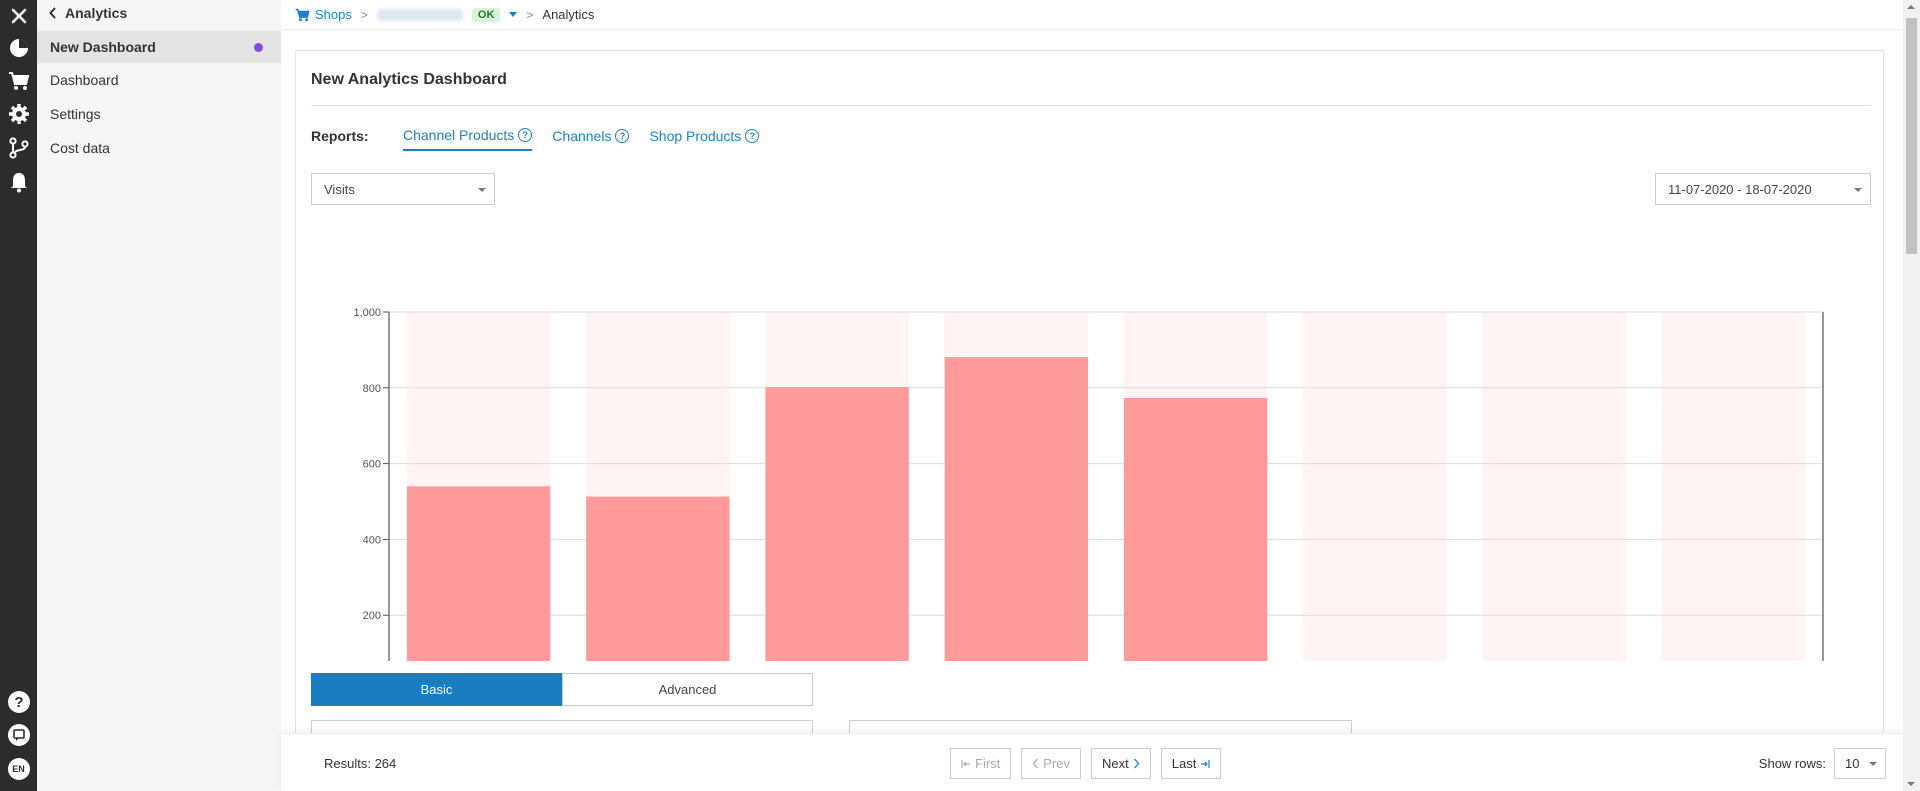  What do you see at coordinates (1184, 763) in the screenshot?
I see `last-page-label: Last` at bounding box center [1184, 763].